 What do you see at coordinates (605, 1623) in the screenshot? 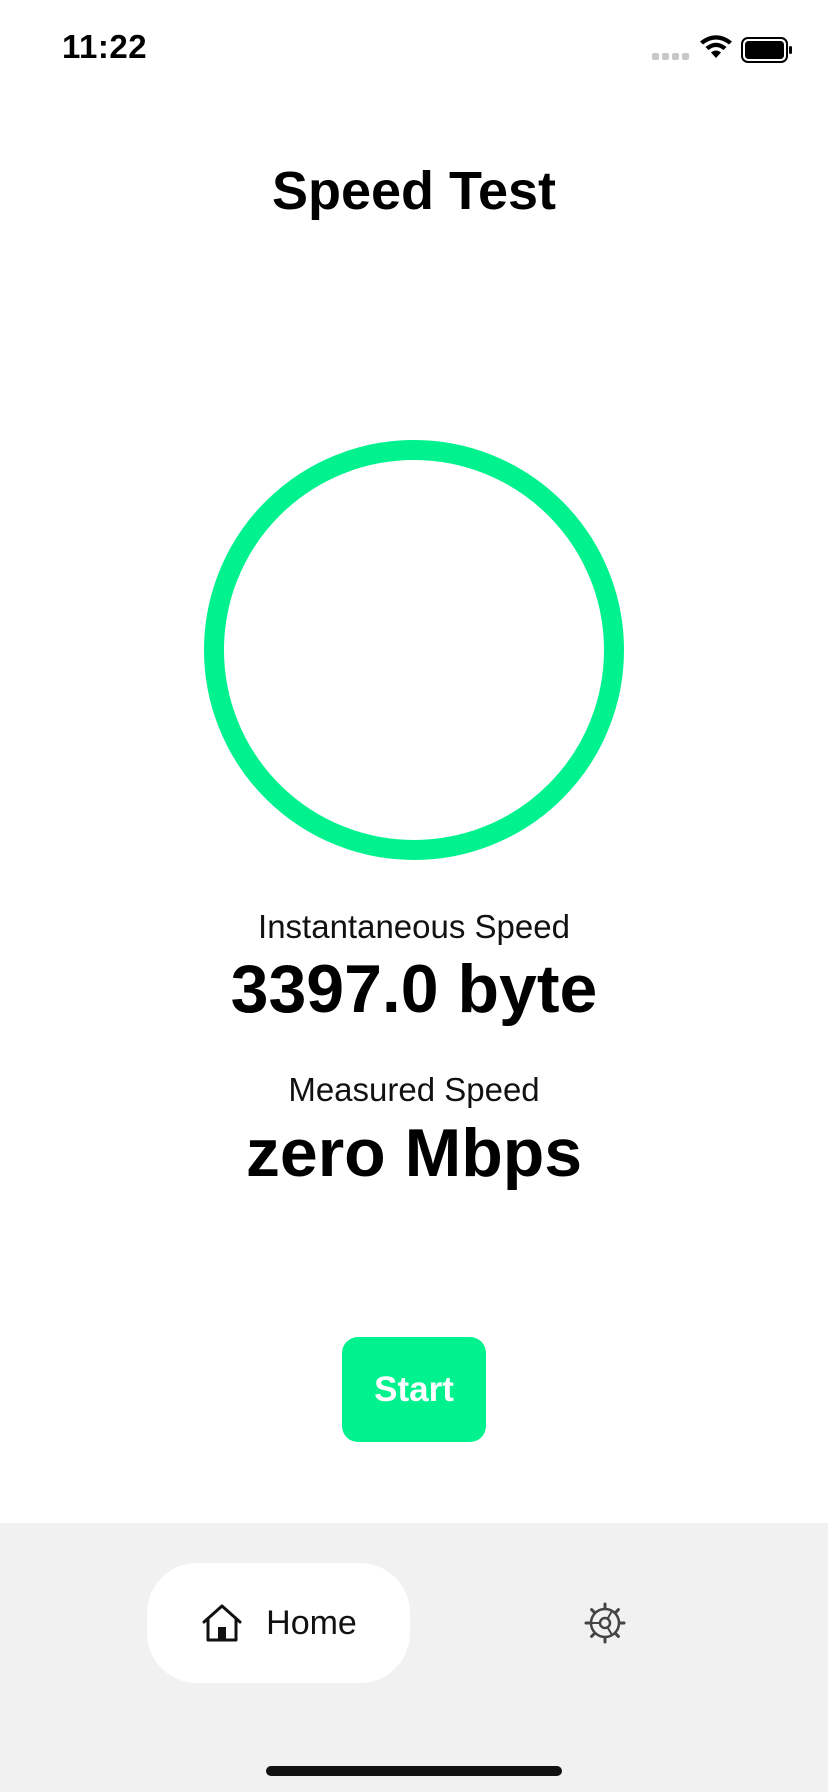
I see `gear-icon` at bounding box center [605, 1623].